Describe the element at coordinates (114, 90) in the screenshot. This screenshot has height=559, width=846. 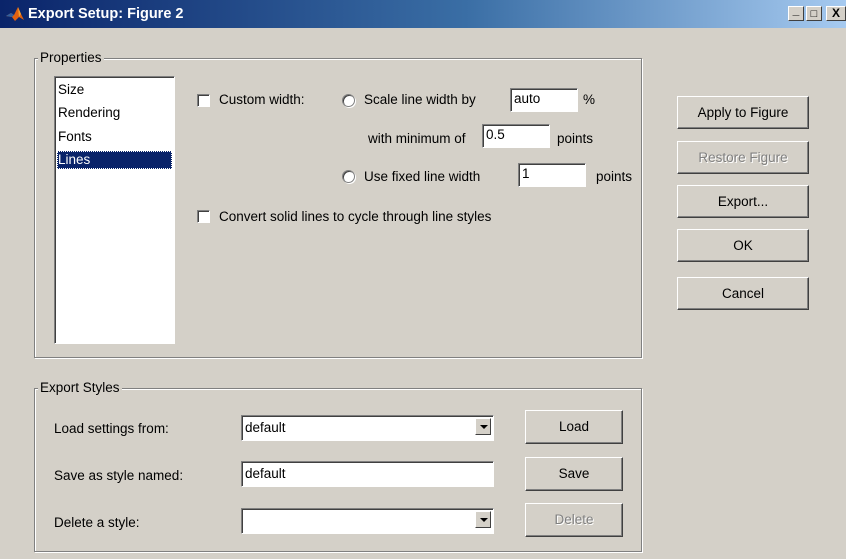
I see `list-item-size: Size` at that location.